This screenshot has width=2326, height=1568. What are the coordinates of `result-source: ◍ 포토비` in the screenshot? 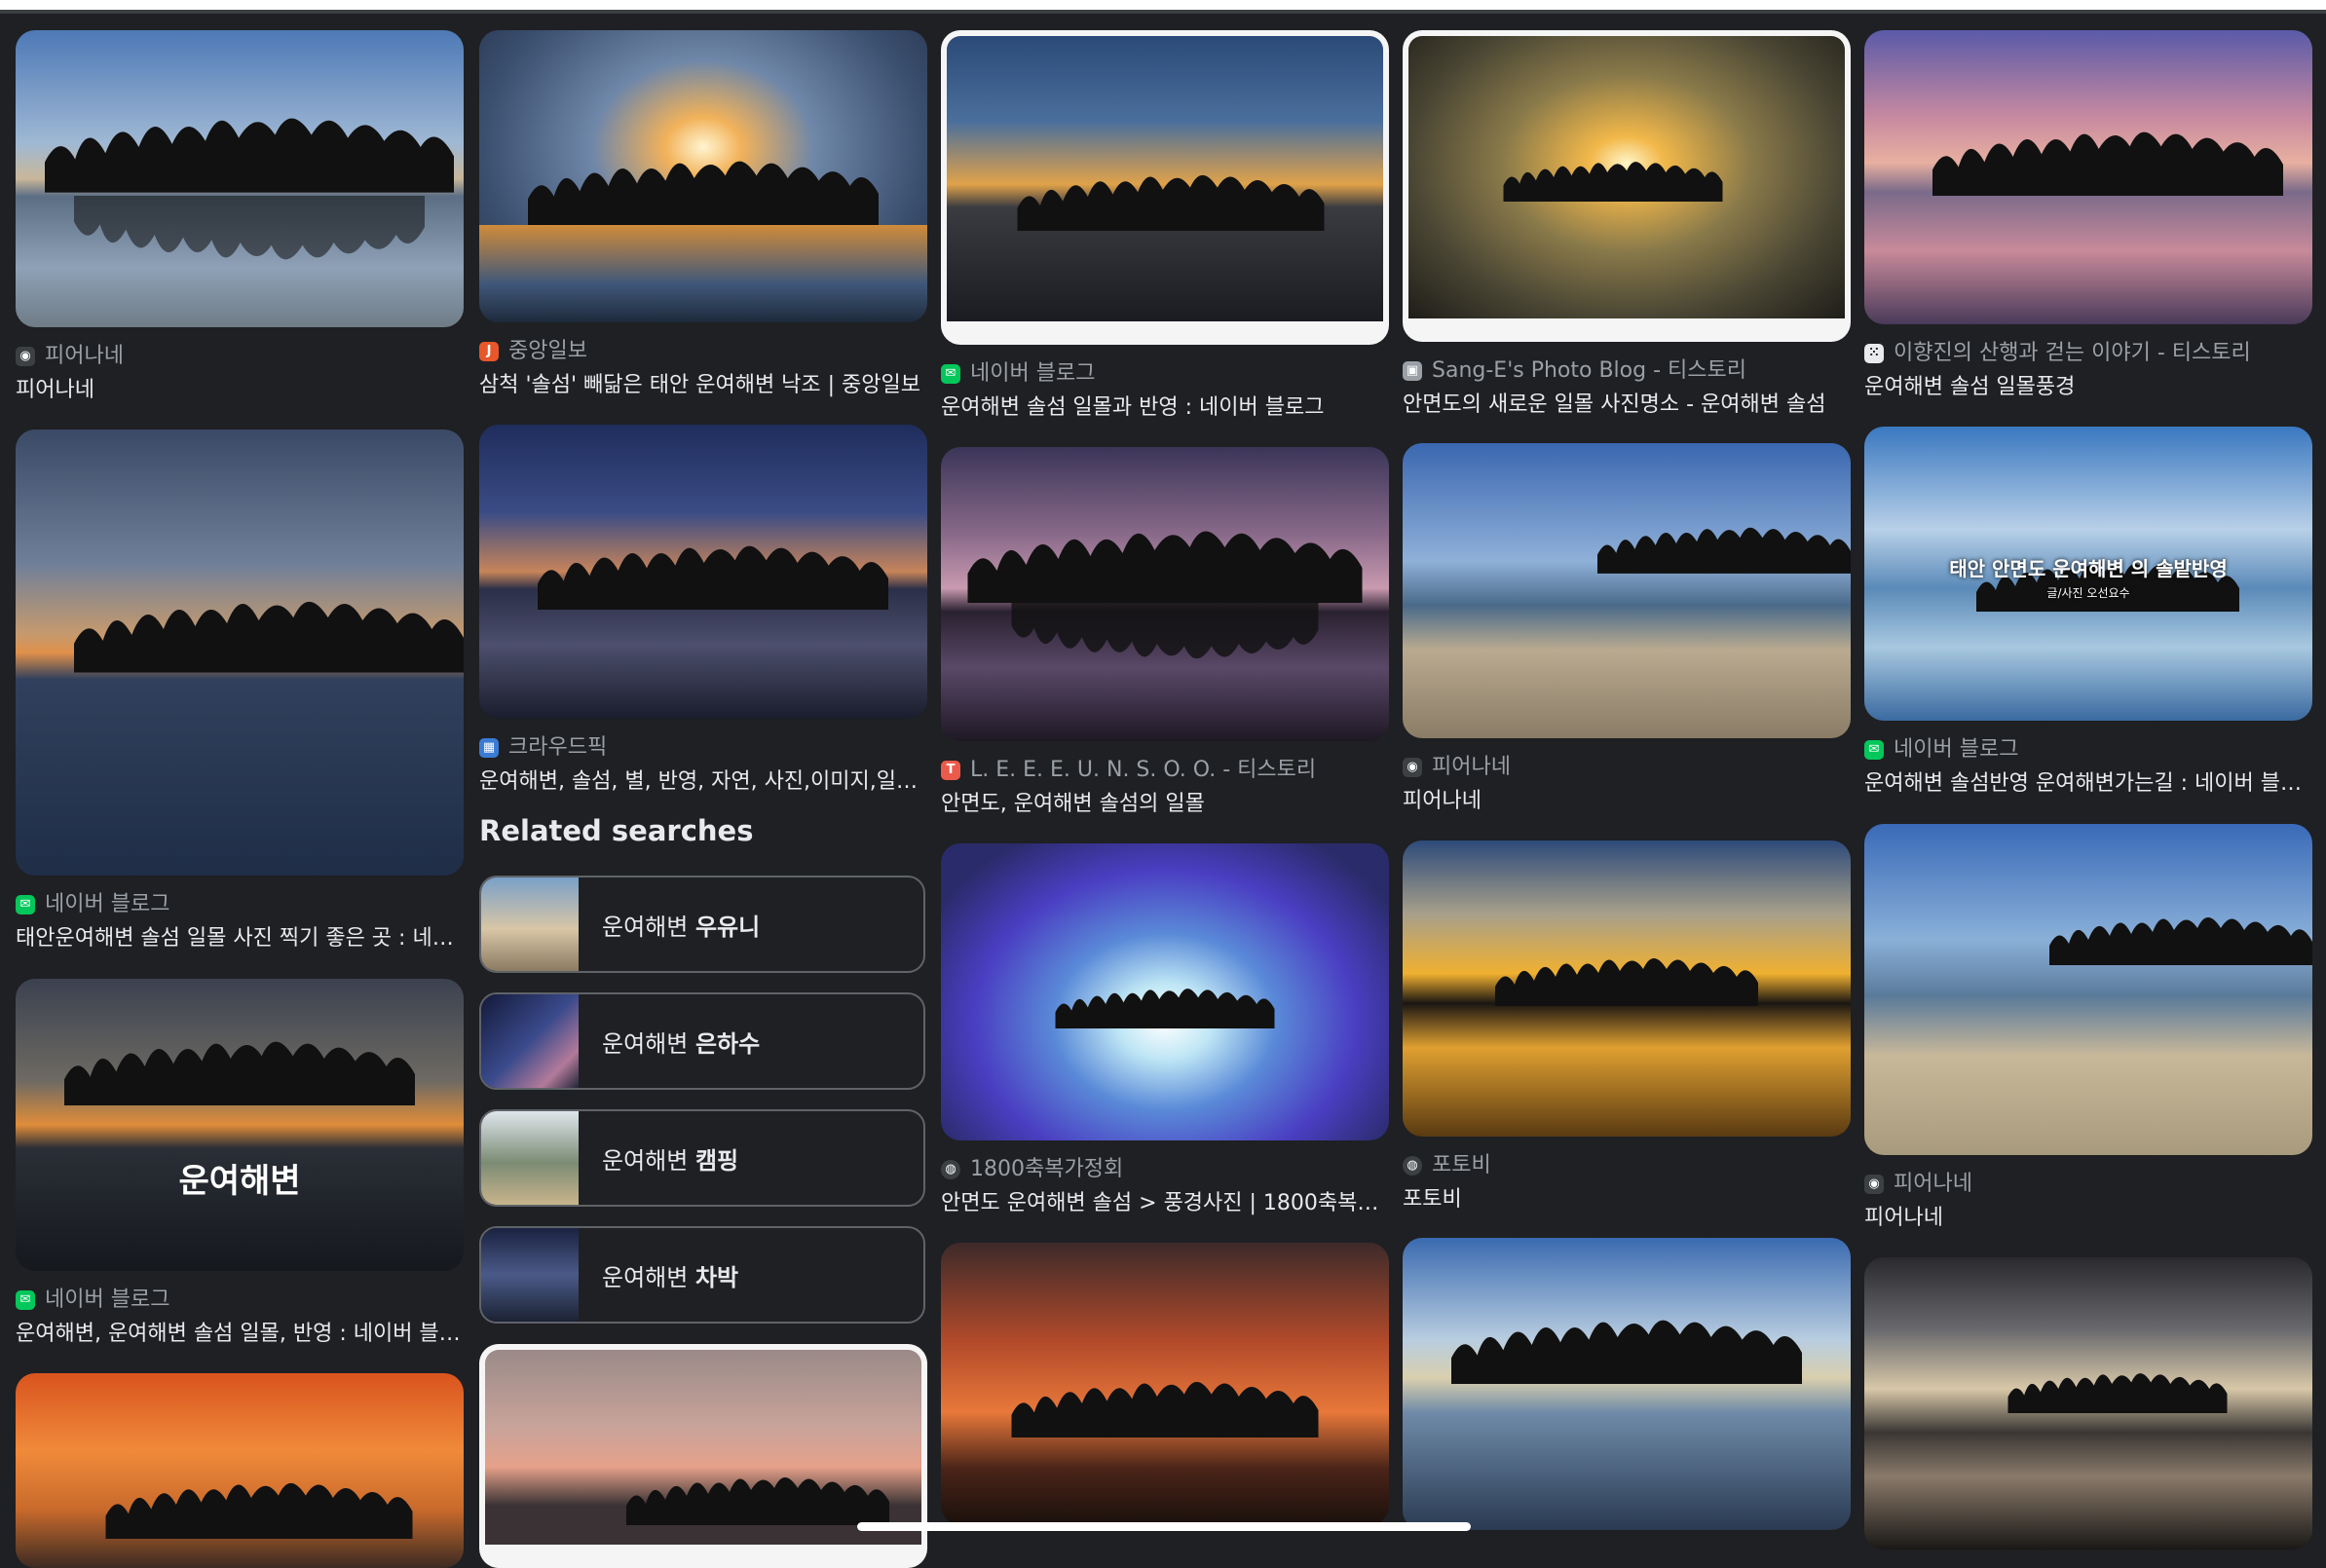 It's located at (1627, 1165).